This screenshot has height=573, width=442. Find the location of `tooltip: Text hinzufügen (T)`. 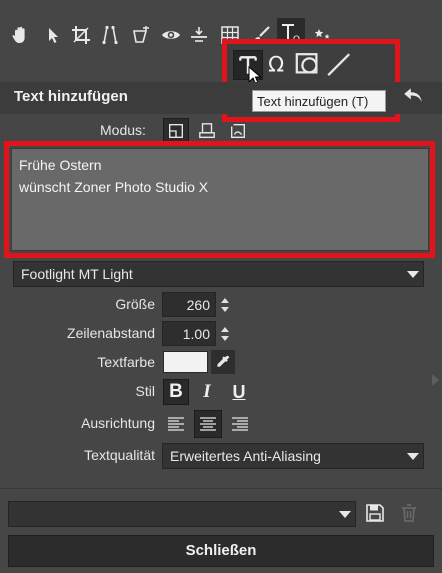

tooltip: Text hinzufügen (T) is located at coordinates (319, 101).